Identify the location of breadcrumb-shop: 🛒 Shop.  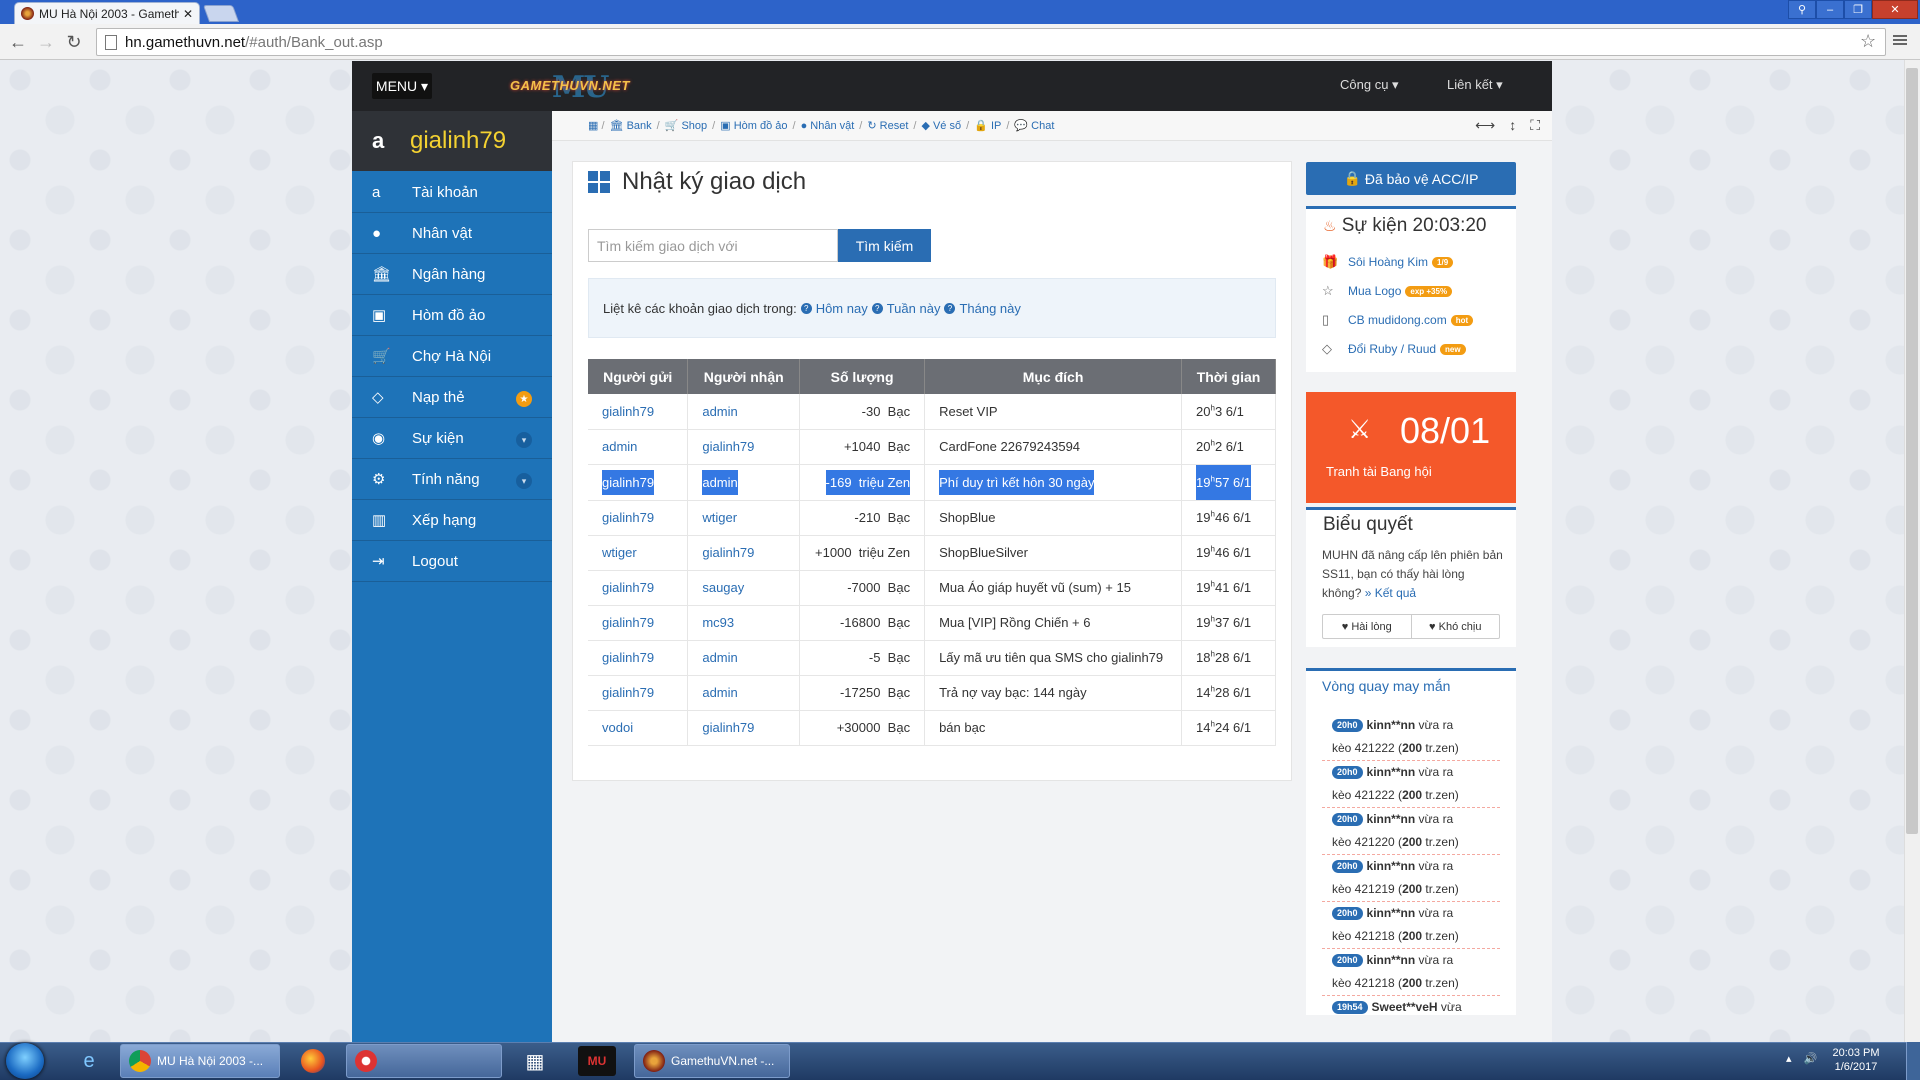
(686, 125).